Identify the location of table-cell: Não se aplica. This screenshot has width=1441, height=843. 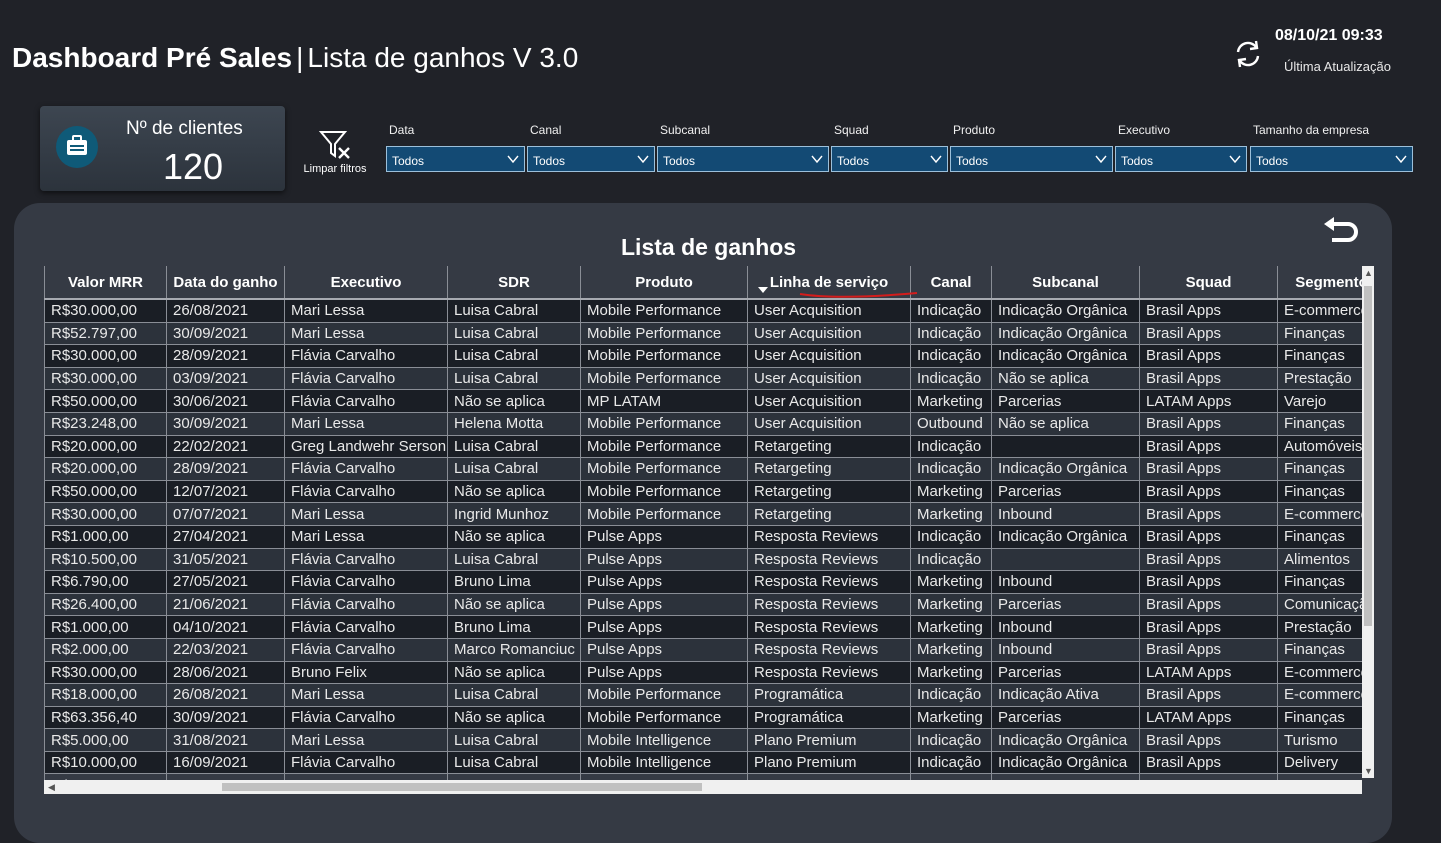
(514, 672).